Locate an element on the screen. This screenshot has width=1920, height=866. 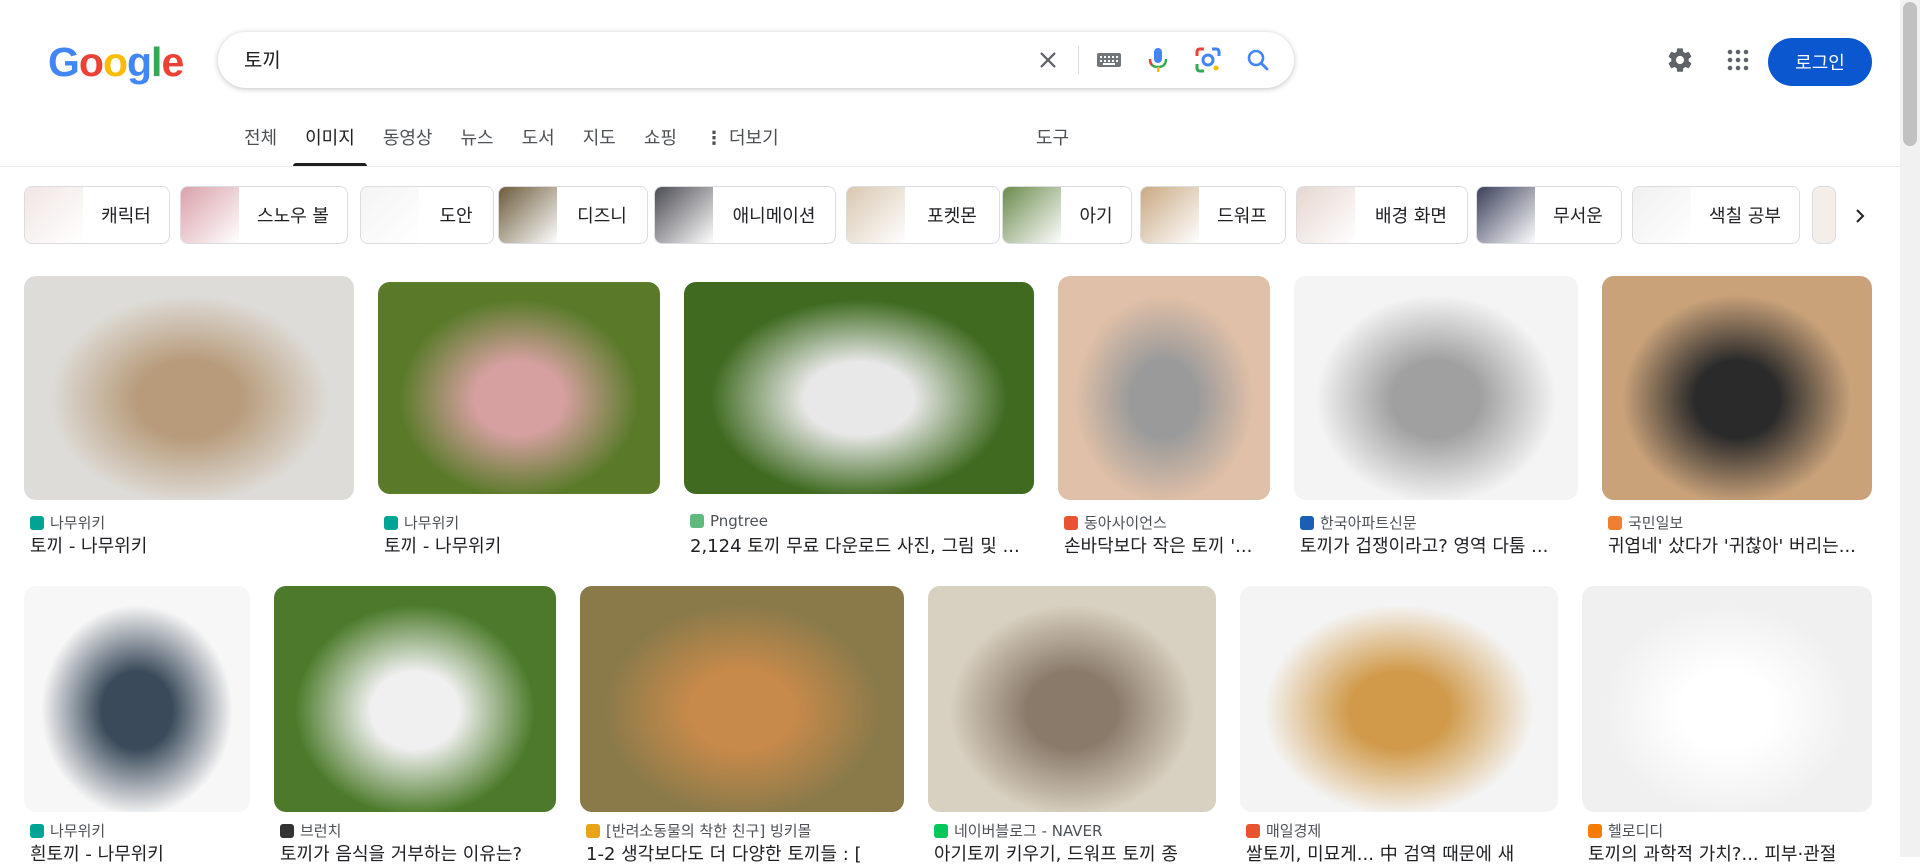
tab-label: 더보기 is located at coordinates (754, 138).